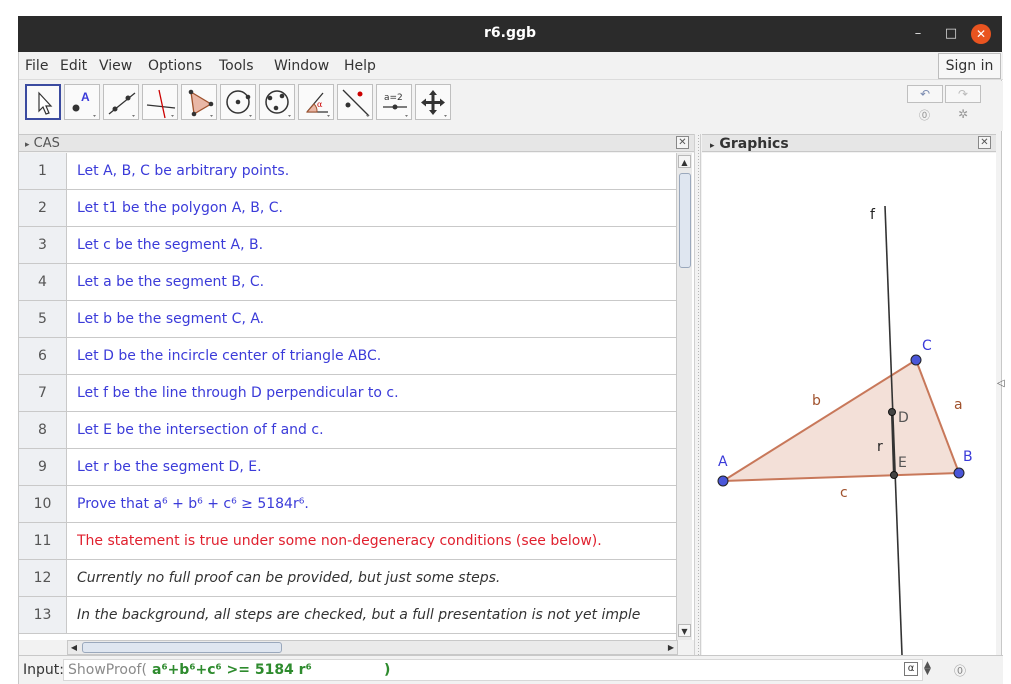 This screenshot has height=684, width=1011. Describe the element at coordinates (43, 541) in the screenshot. I see `cas-row-number: 11` at that location.